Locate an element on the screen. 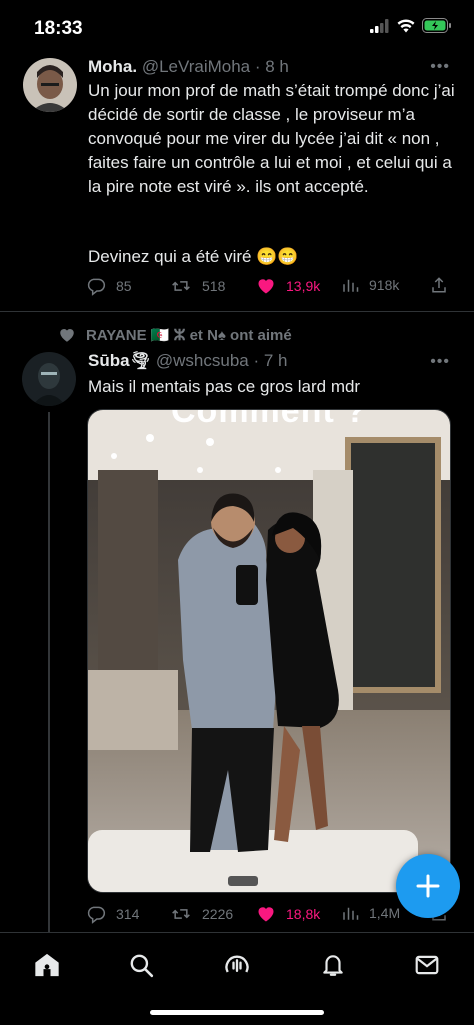 The image size is (474, 1025). tweet-time: · 7 h is located at coordinates (270, 360).